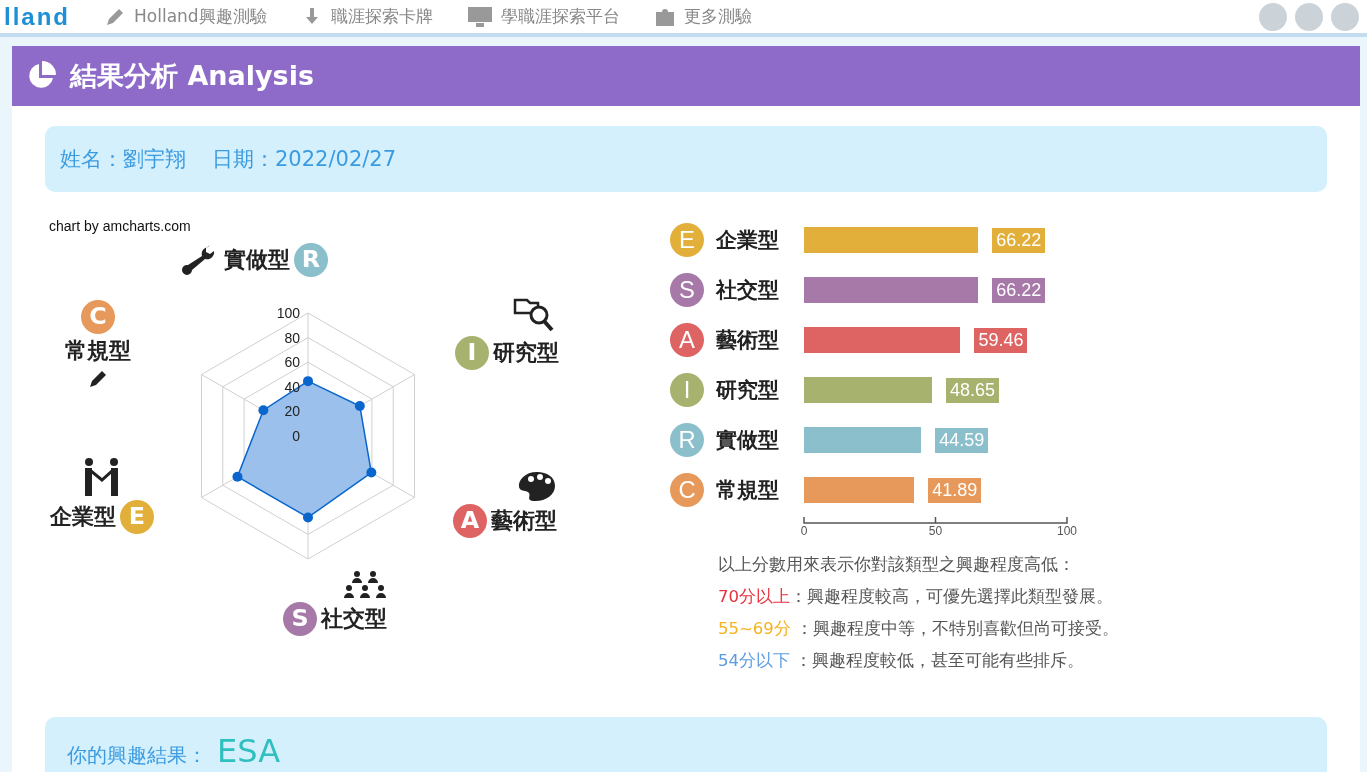  Describe the element at coordinates (526, 353) in the screenshot. I see `axis-label: 研究型` at that location.